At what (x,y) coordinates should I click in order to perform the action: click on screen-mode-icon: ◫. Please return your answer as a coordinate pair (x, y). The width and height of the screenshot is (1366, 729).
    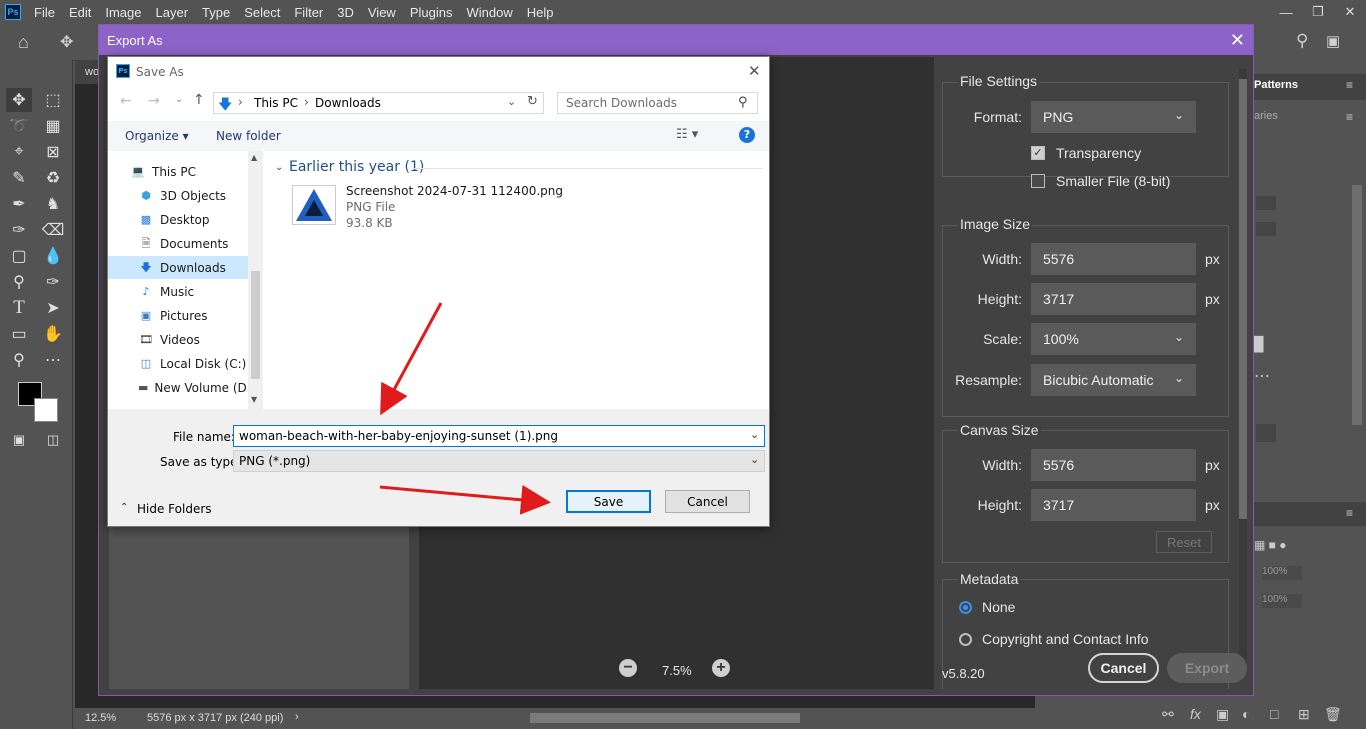
    Looking at the image, I should click on (53, 440).